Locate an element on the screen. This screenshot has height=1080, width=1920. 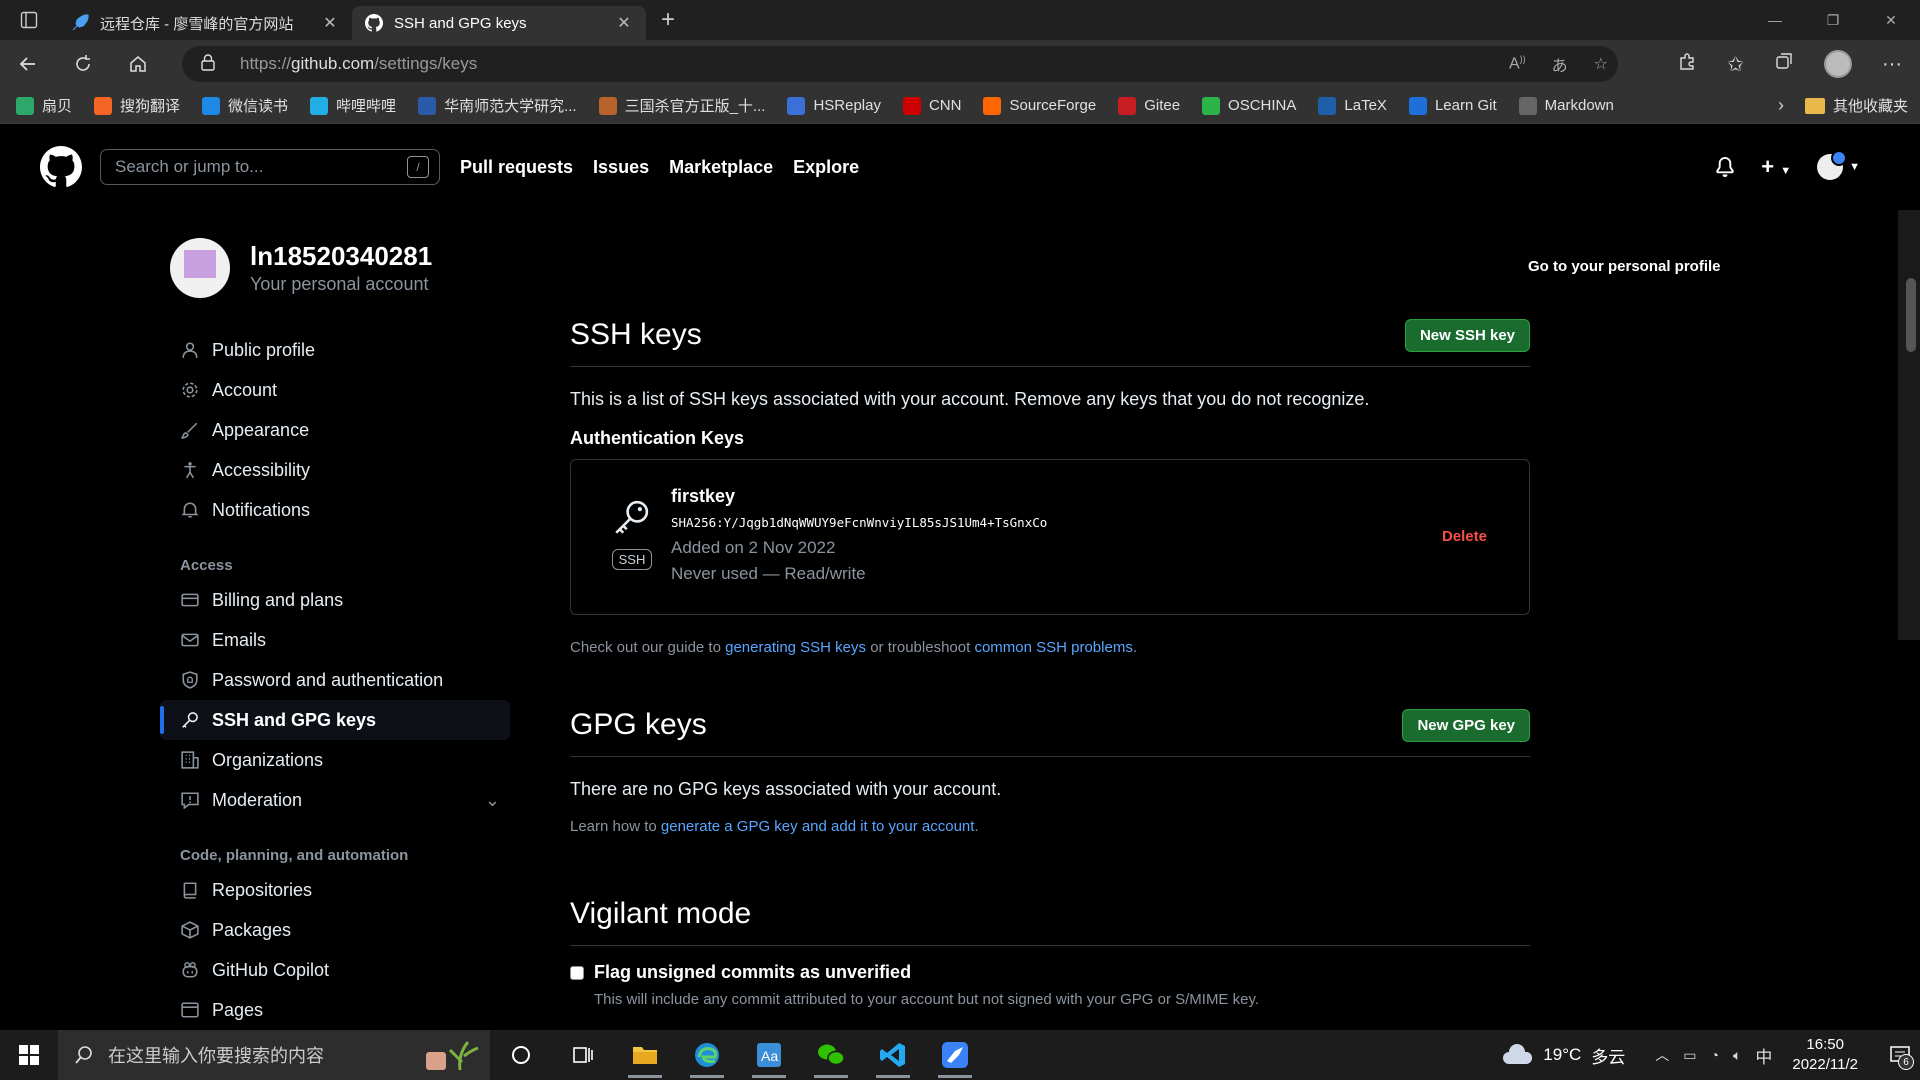
chevron-down-icon: ⌄ is located at coordinates (492, 800).